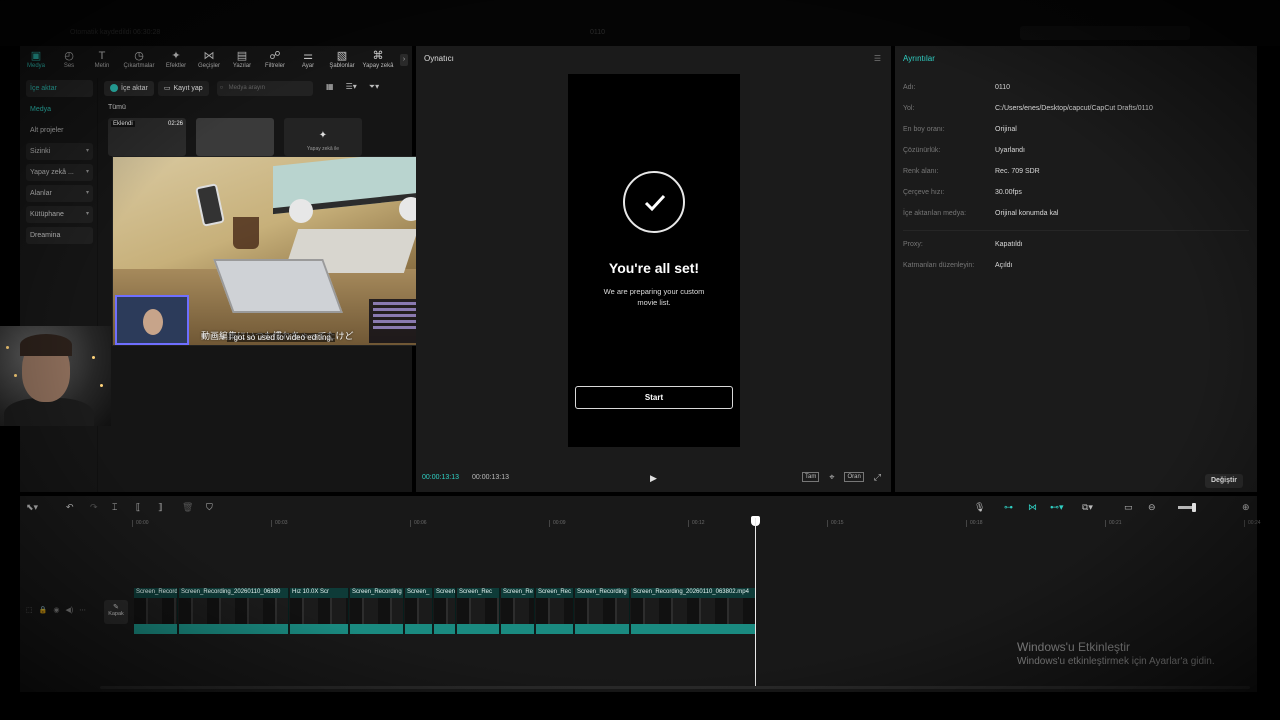 Image resolution: width=1280 pixels, height=720 pixels. What do you see at coordinates (1252, 523) in the screenshot?
I see `ruler-tick: 00:24` at bounding box center [1252, 523].